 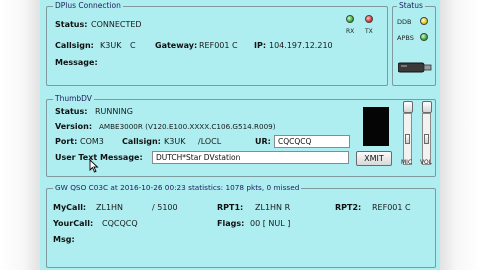 I want to click on ddb-label: DDB, so click(x=404, y=22).